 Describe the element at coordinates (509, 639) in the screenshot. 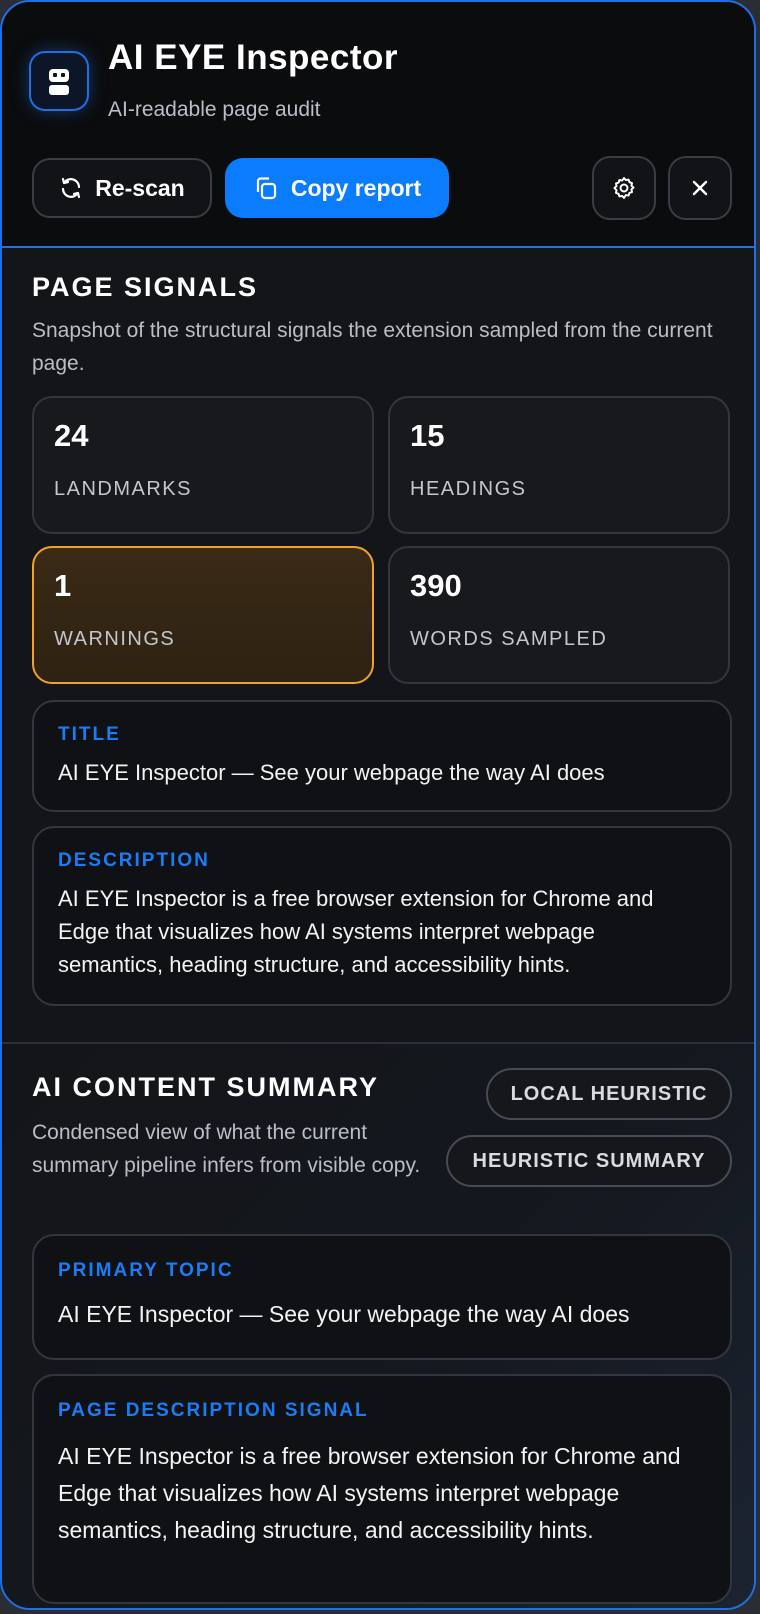

I see `stat-label: WORDS SAMPLED` at that location.